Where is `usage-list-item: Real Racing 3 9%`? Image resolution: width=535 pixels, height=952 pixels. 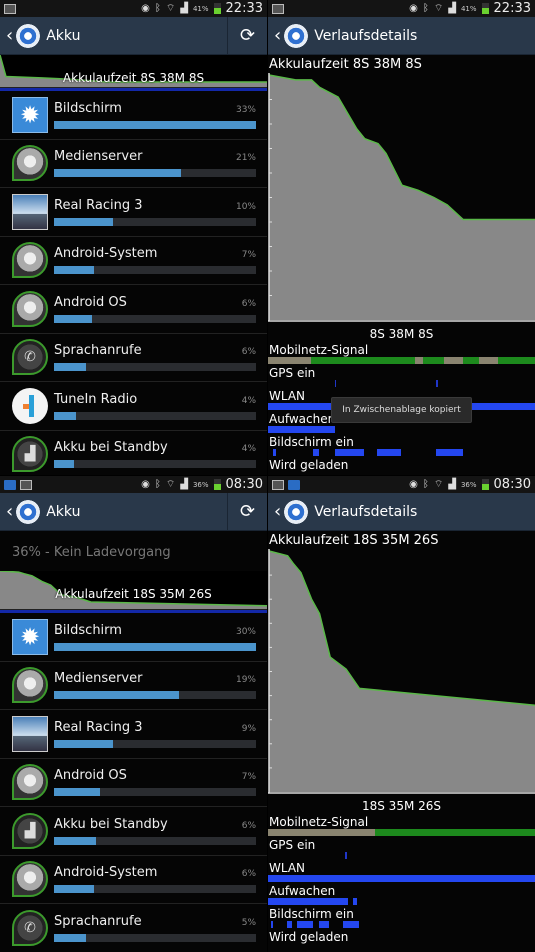
usage-list-item: Real Racing 3 9% is located at coordinates (133, 734).